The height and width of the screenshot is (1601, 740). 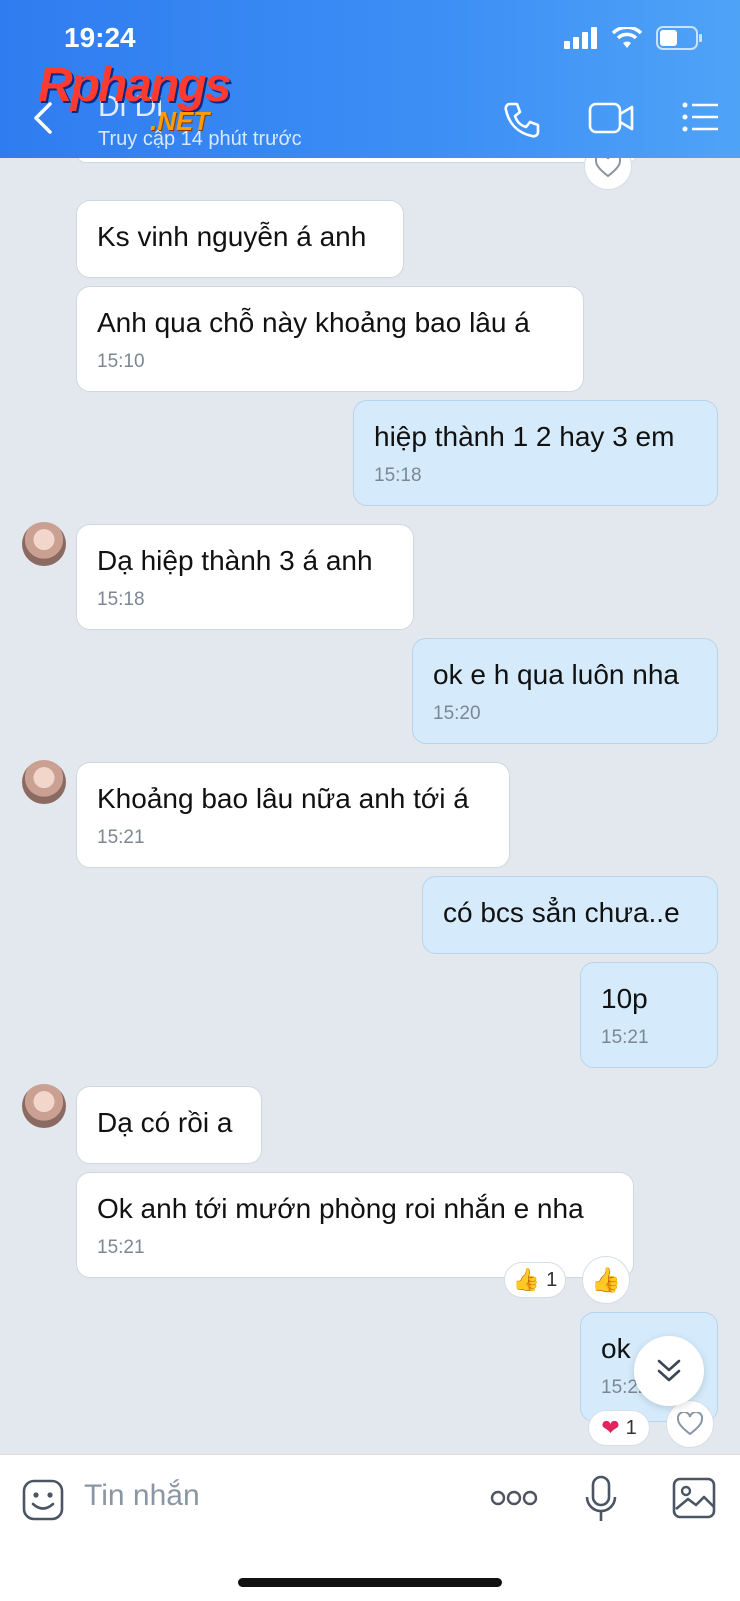 I want to click on message-bubble: ok e h qua luôn nha 15:20, so click(x=565, y=691).